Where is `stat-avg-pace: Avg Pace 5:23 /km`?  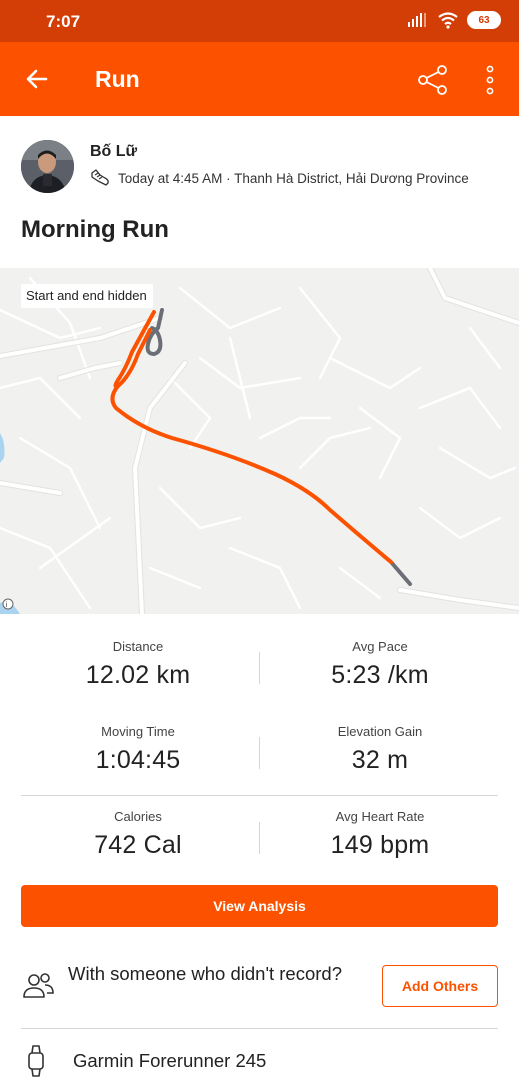
stat-avg-pace: Avg Pace 5:23 /km is located at coordinates (380, 664).